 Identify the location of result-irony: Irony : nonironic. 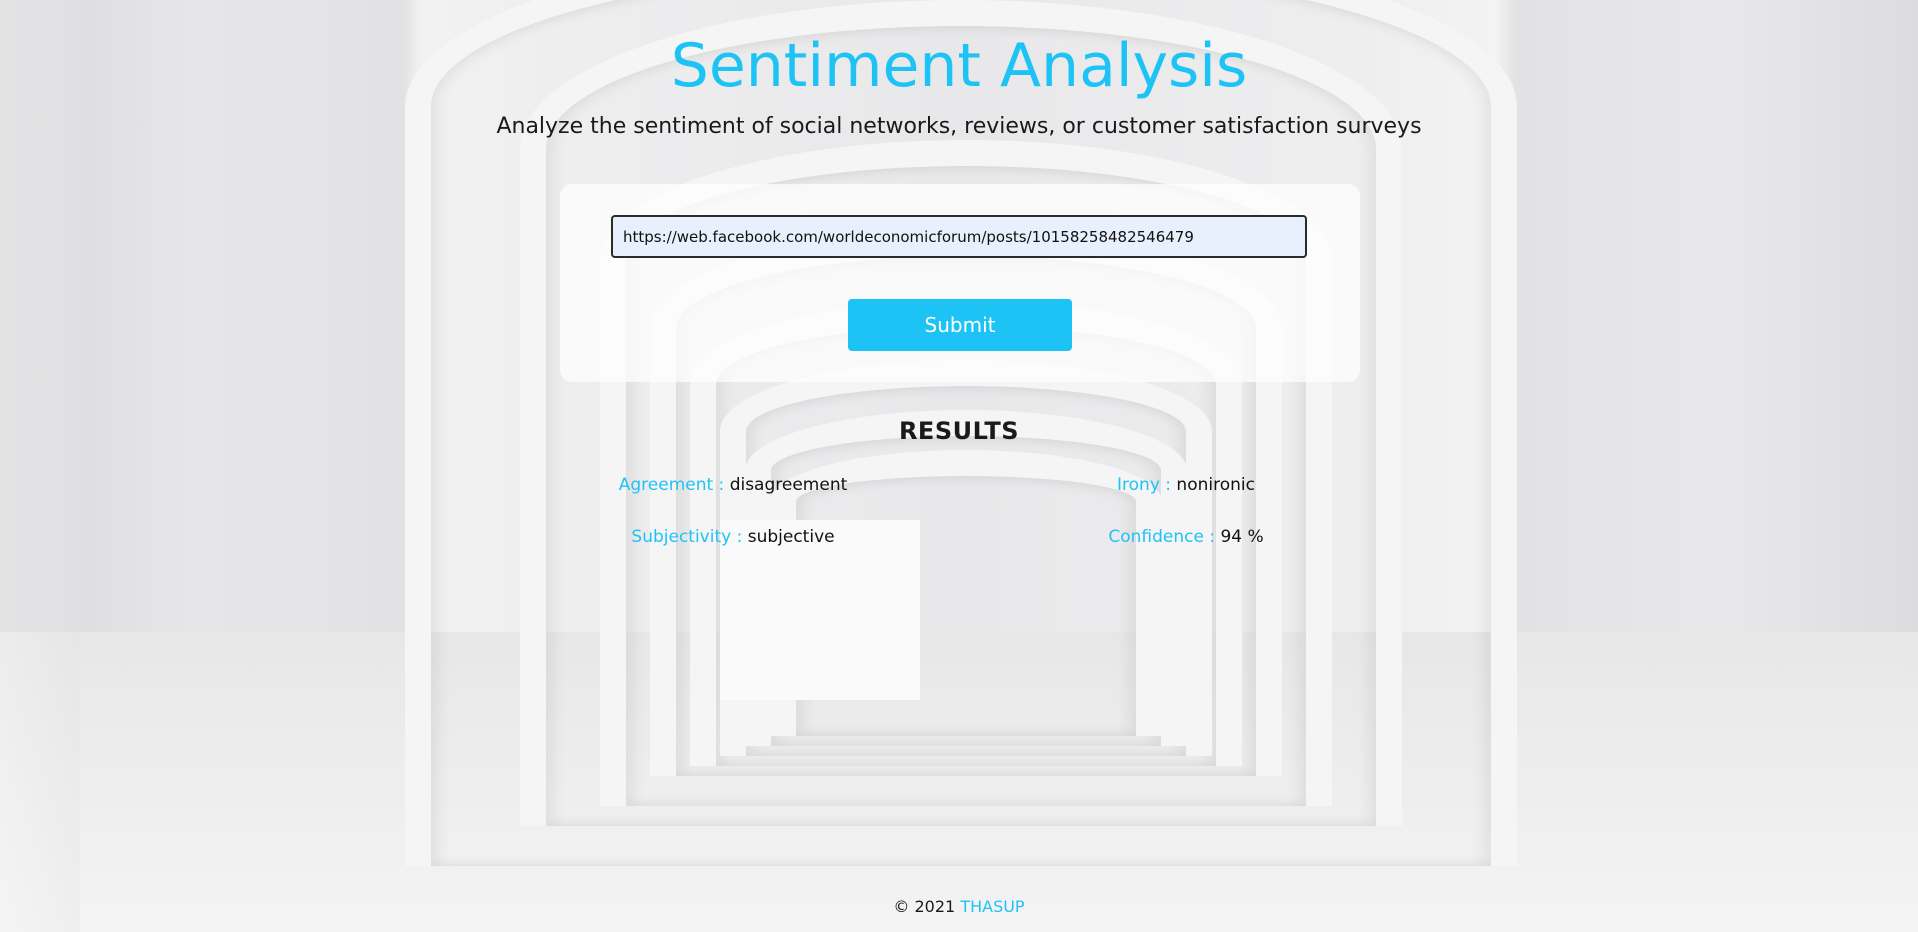
(1186, 485).